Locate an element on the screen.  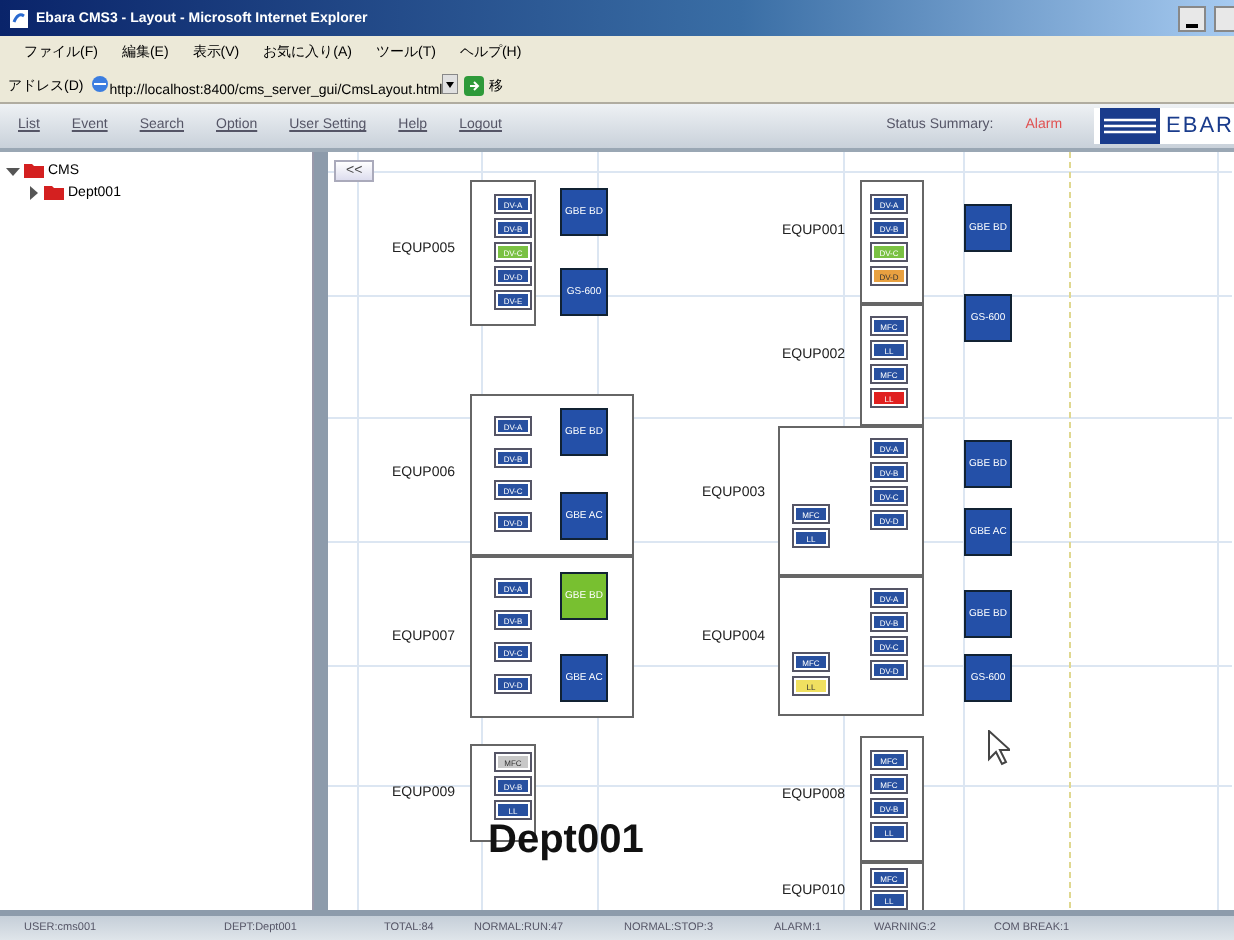
logo-text: EBAR is located at coordinates (1200, 125).